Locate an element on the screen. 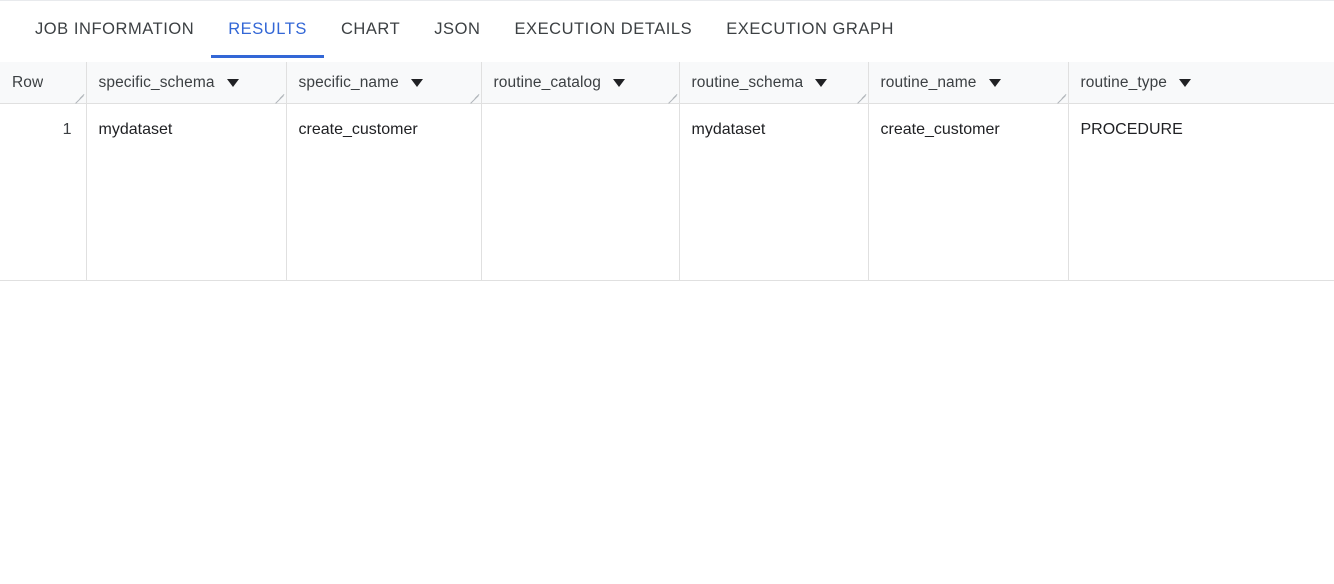 Image resolution: width=1334 pixels, height=584 pixels. column-header-label-routine_schema: routine_schema is located at coordinates (748, 83).